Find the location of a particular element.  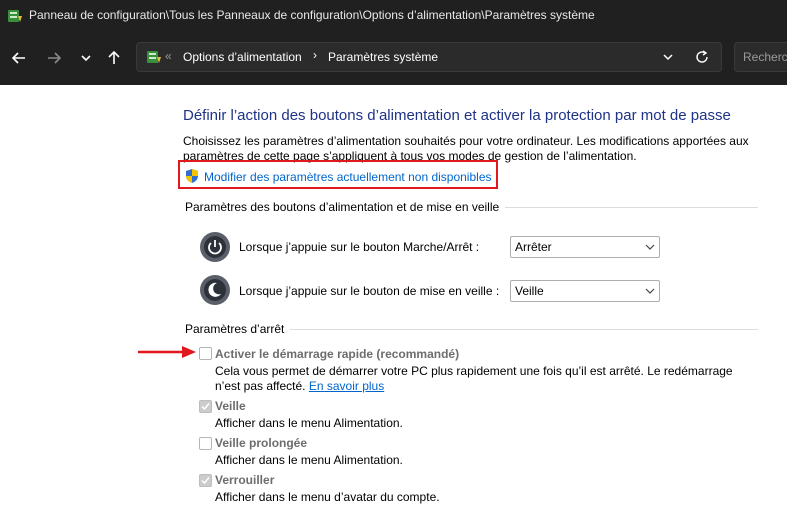

arrow-right-icon is located at coordinates (54, 58).